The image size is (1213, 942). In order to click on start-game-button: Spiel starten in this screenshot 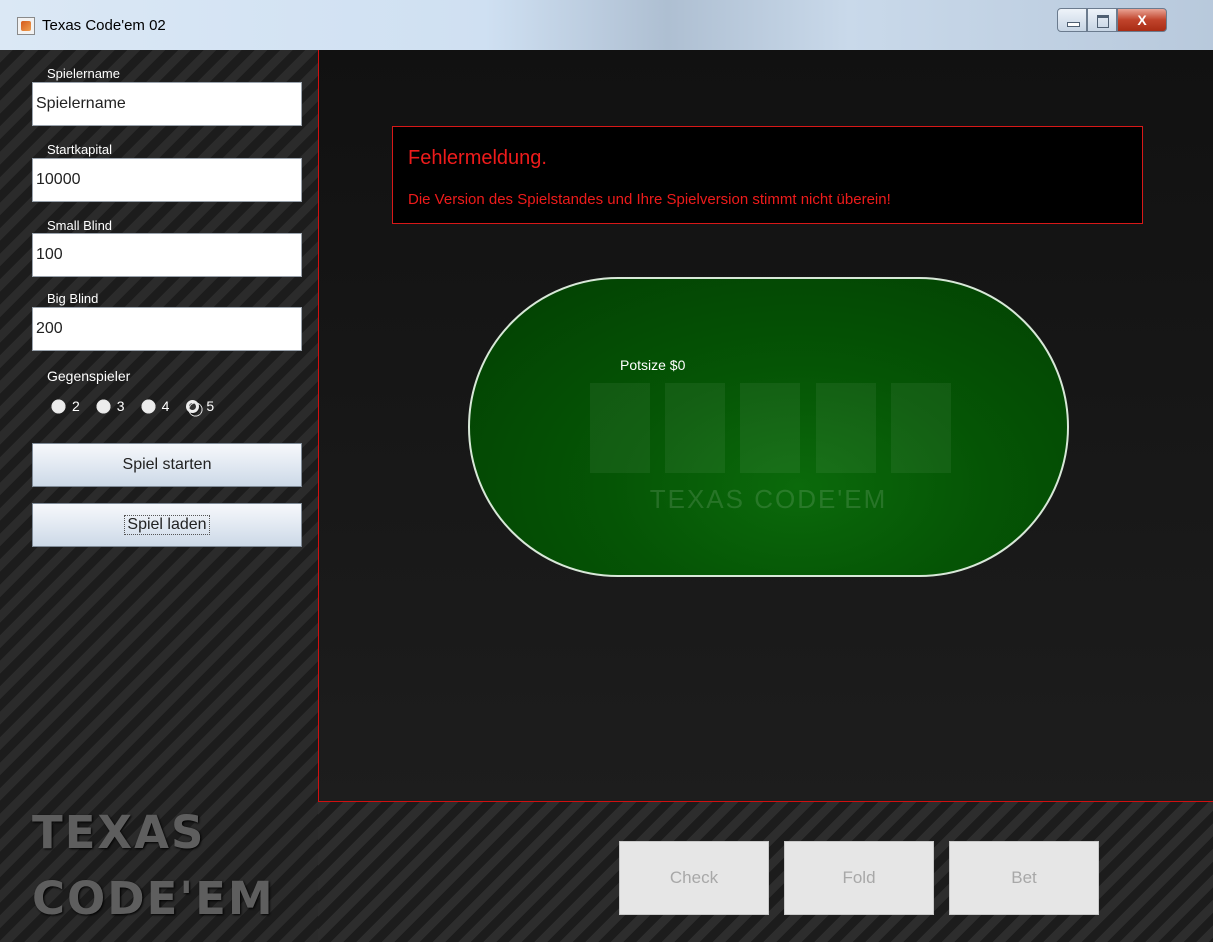, I will do `click(167, 465)`.